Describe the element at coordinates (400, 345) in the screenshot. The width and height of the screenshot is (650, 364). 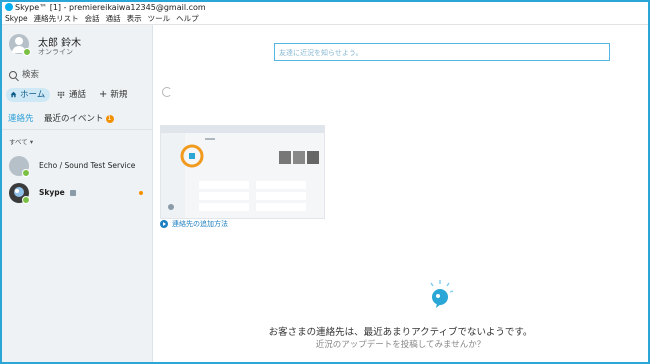
I see `empty-state-submessage: 近況のアップデートを投稿してみませんか？` at that location.